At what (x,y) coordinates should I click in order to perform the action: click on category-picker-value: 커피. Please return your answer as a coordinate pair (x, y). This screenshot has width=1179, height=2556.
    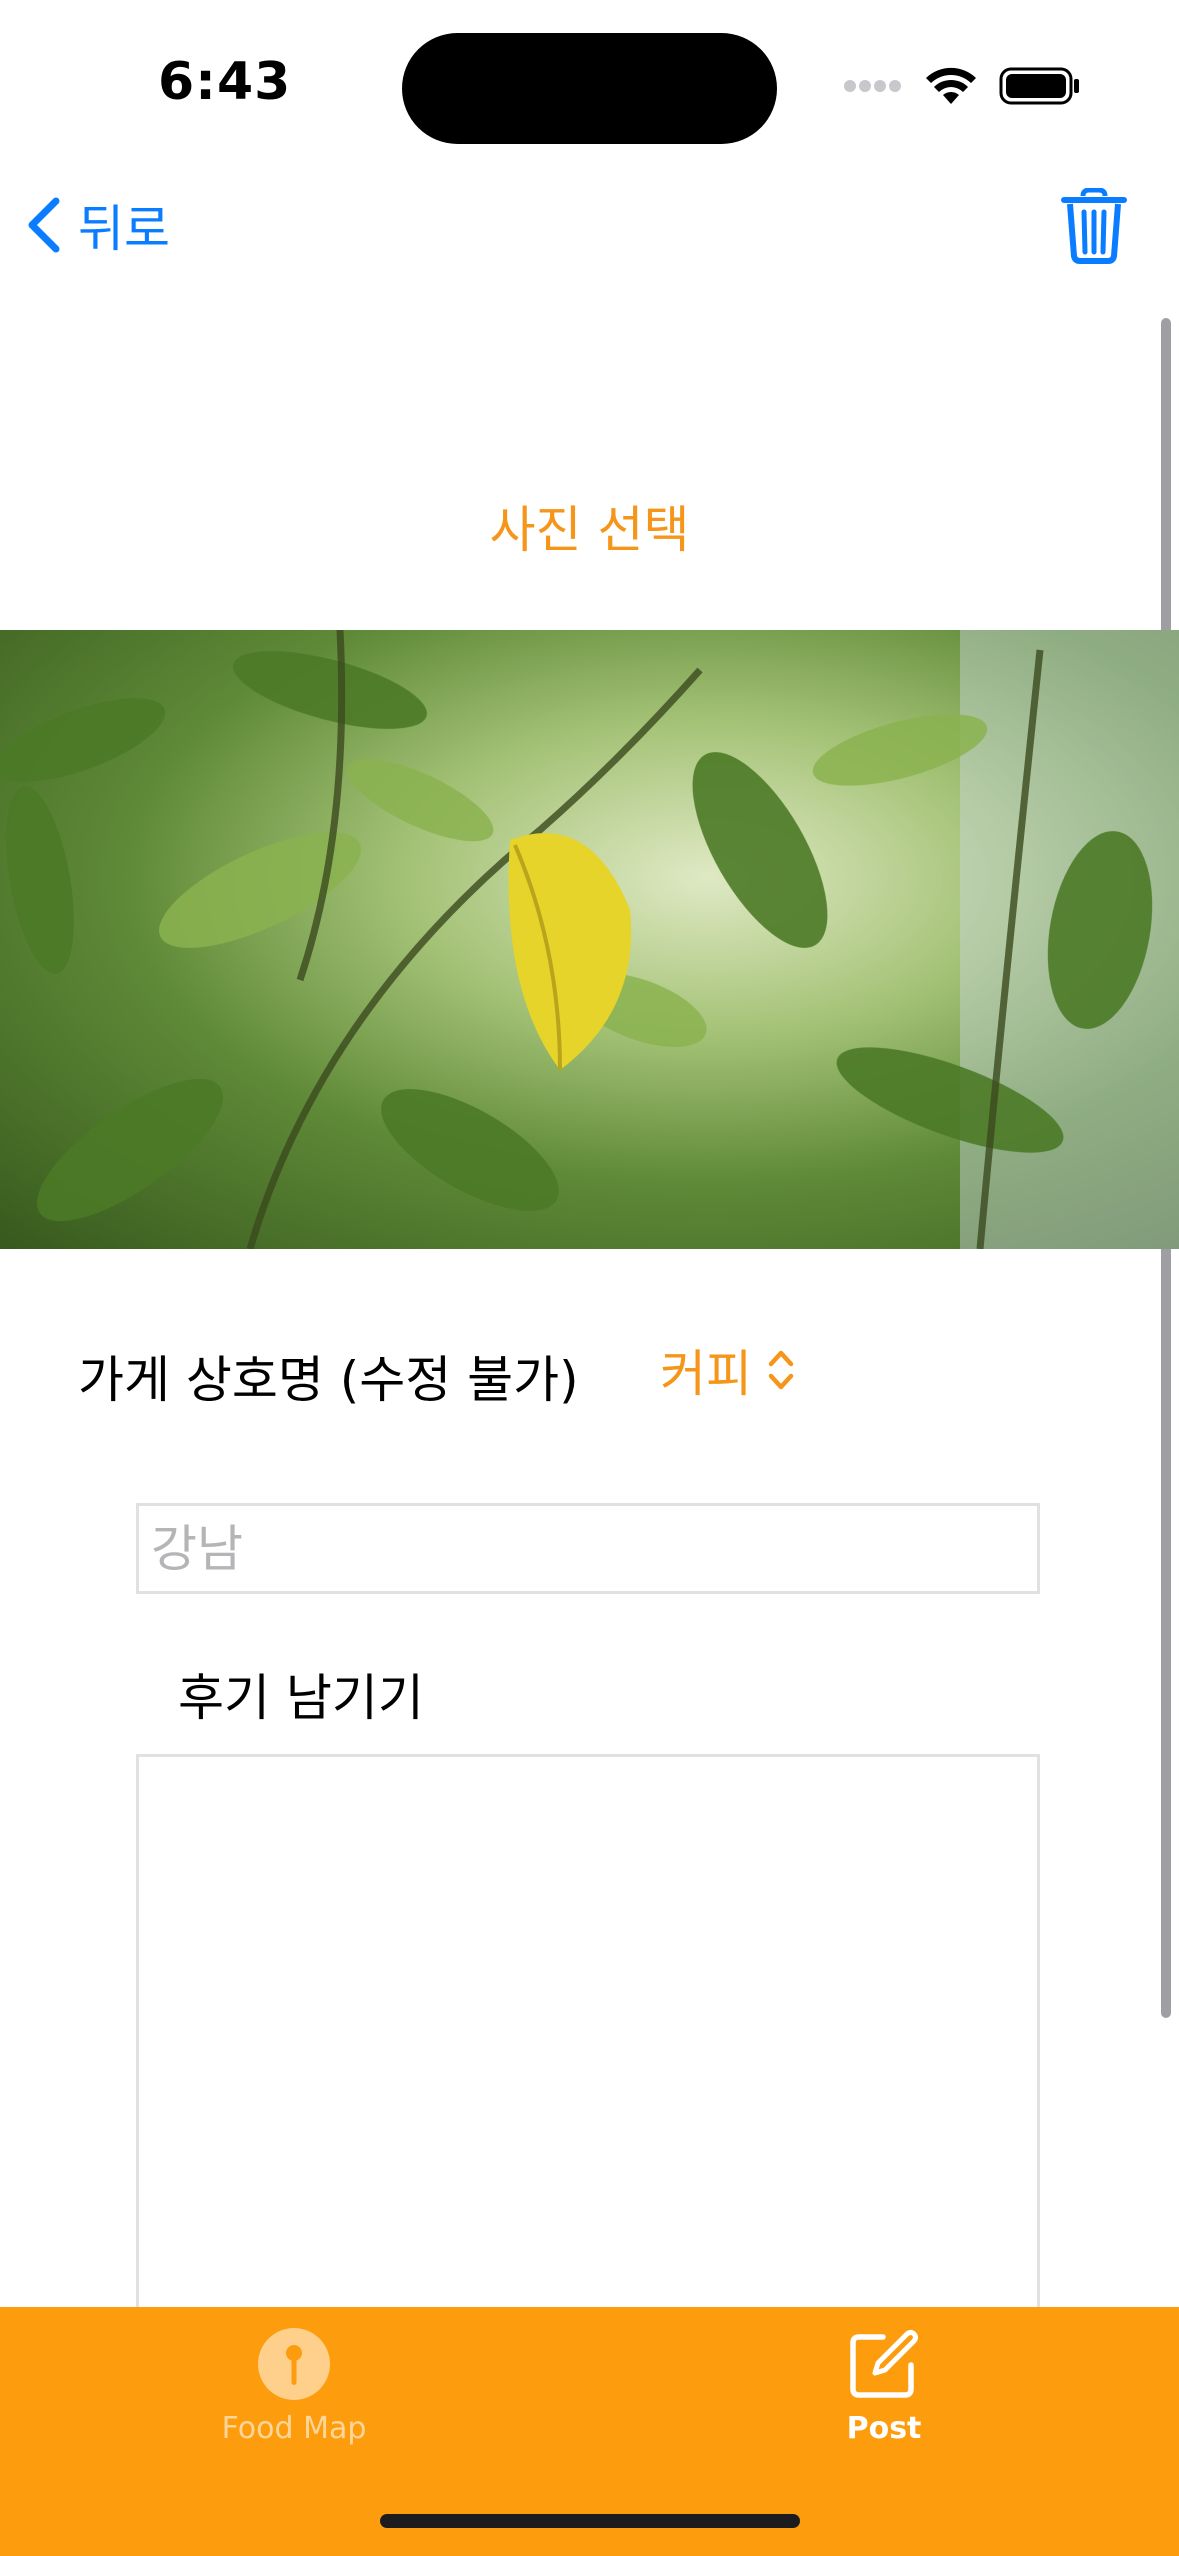
    Looking at the image, I should click on (706, 1374).